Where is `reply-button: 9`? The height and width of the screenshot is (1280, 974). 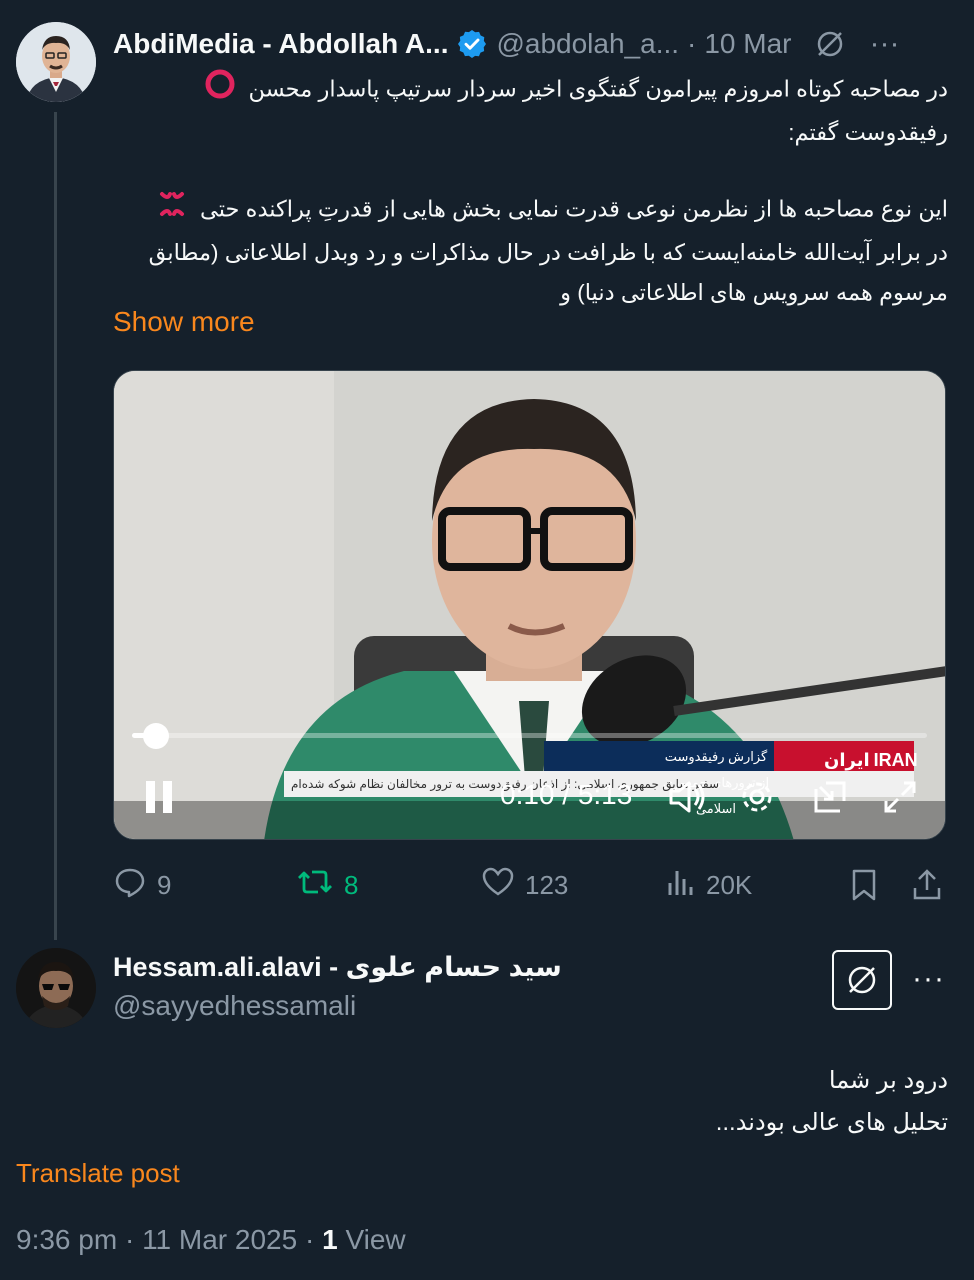
reply-button: 9 is located at coordinates (142, 885).